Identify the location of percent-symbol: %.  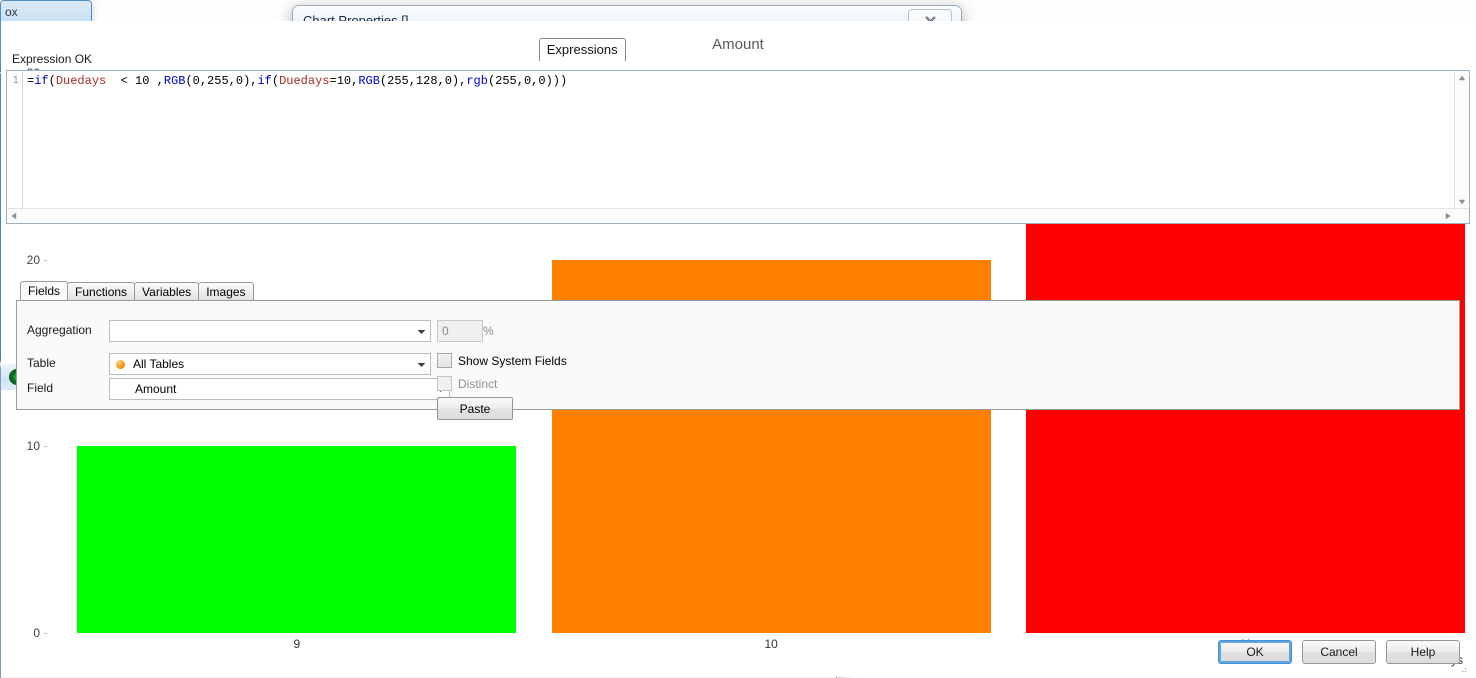
(488, 331).